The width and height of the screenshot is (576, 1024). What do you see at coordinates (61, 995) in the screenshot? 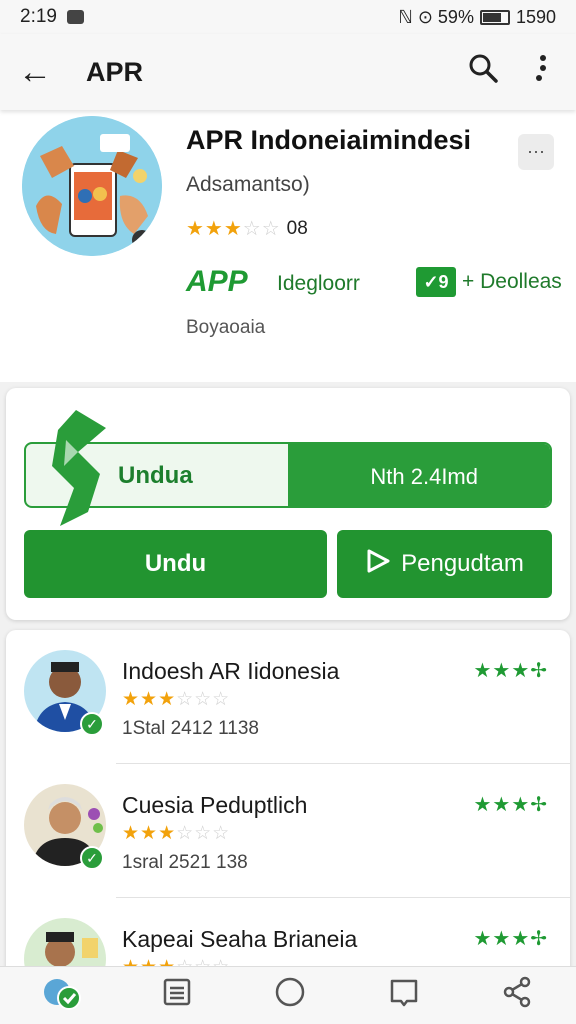
I see `globe-check-icon` at bounding box center [61, 995].